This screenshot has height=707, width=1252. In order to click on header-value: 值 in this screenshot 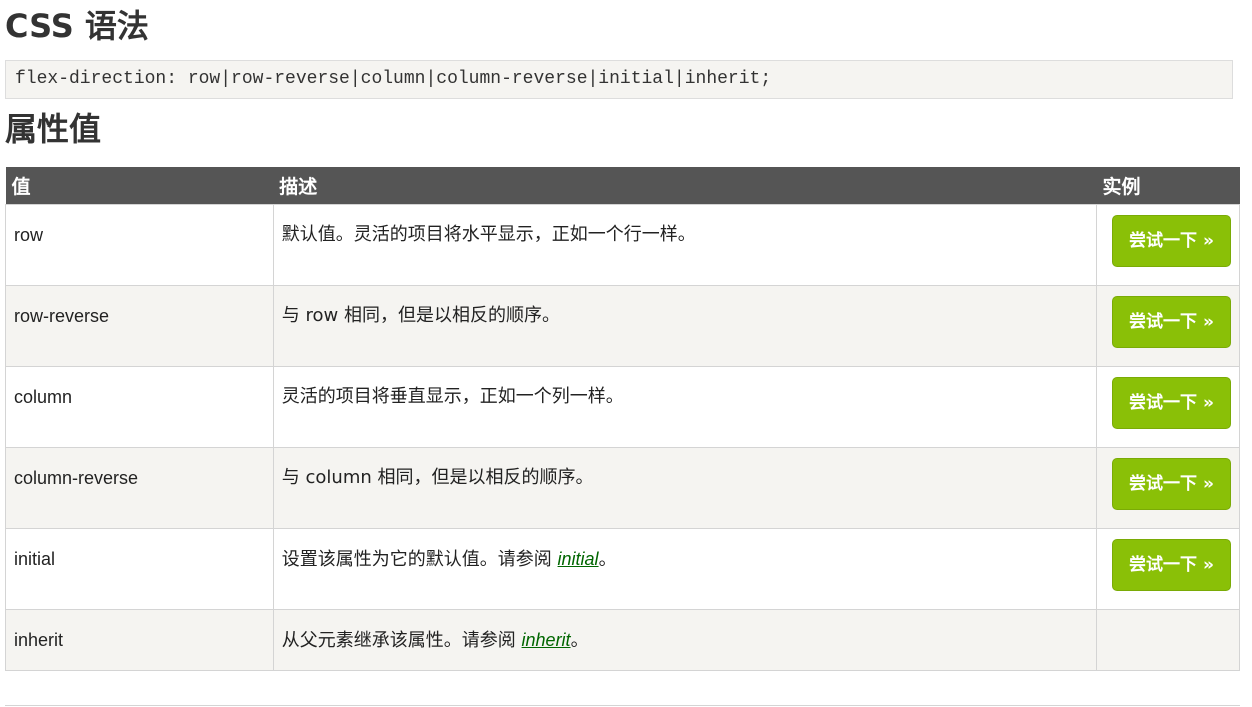, I will do `click(21, 186)`.